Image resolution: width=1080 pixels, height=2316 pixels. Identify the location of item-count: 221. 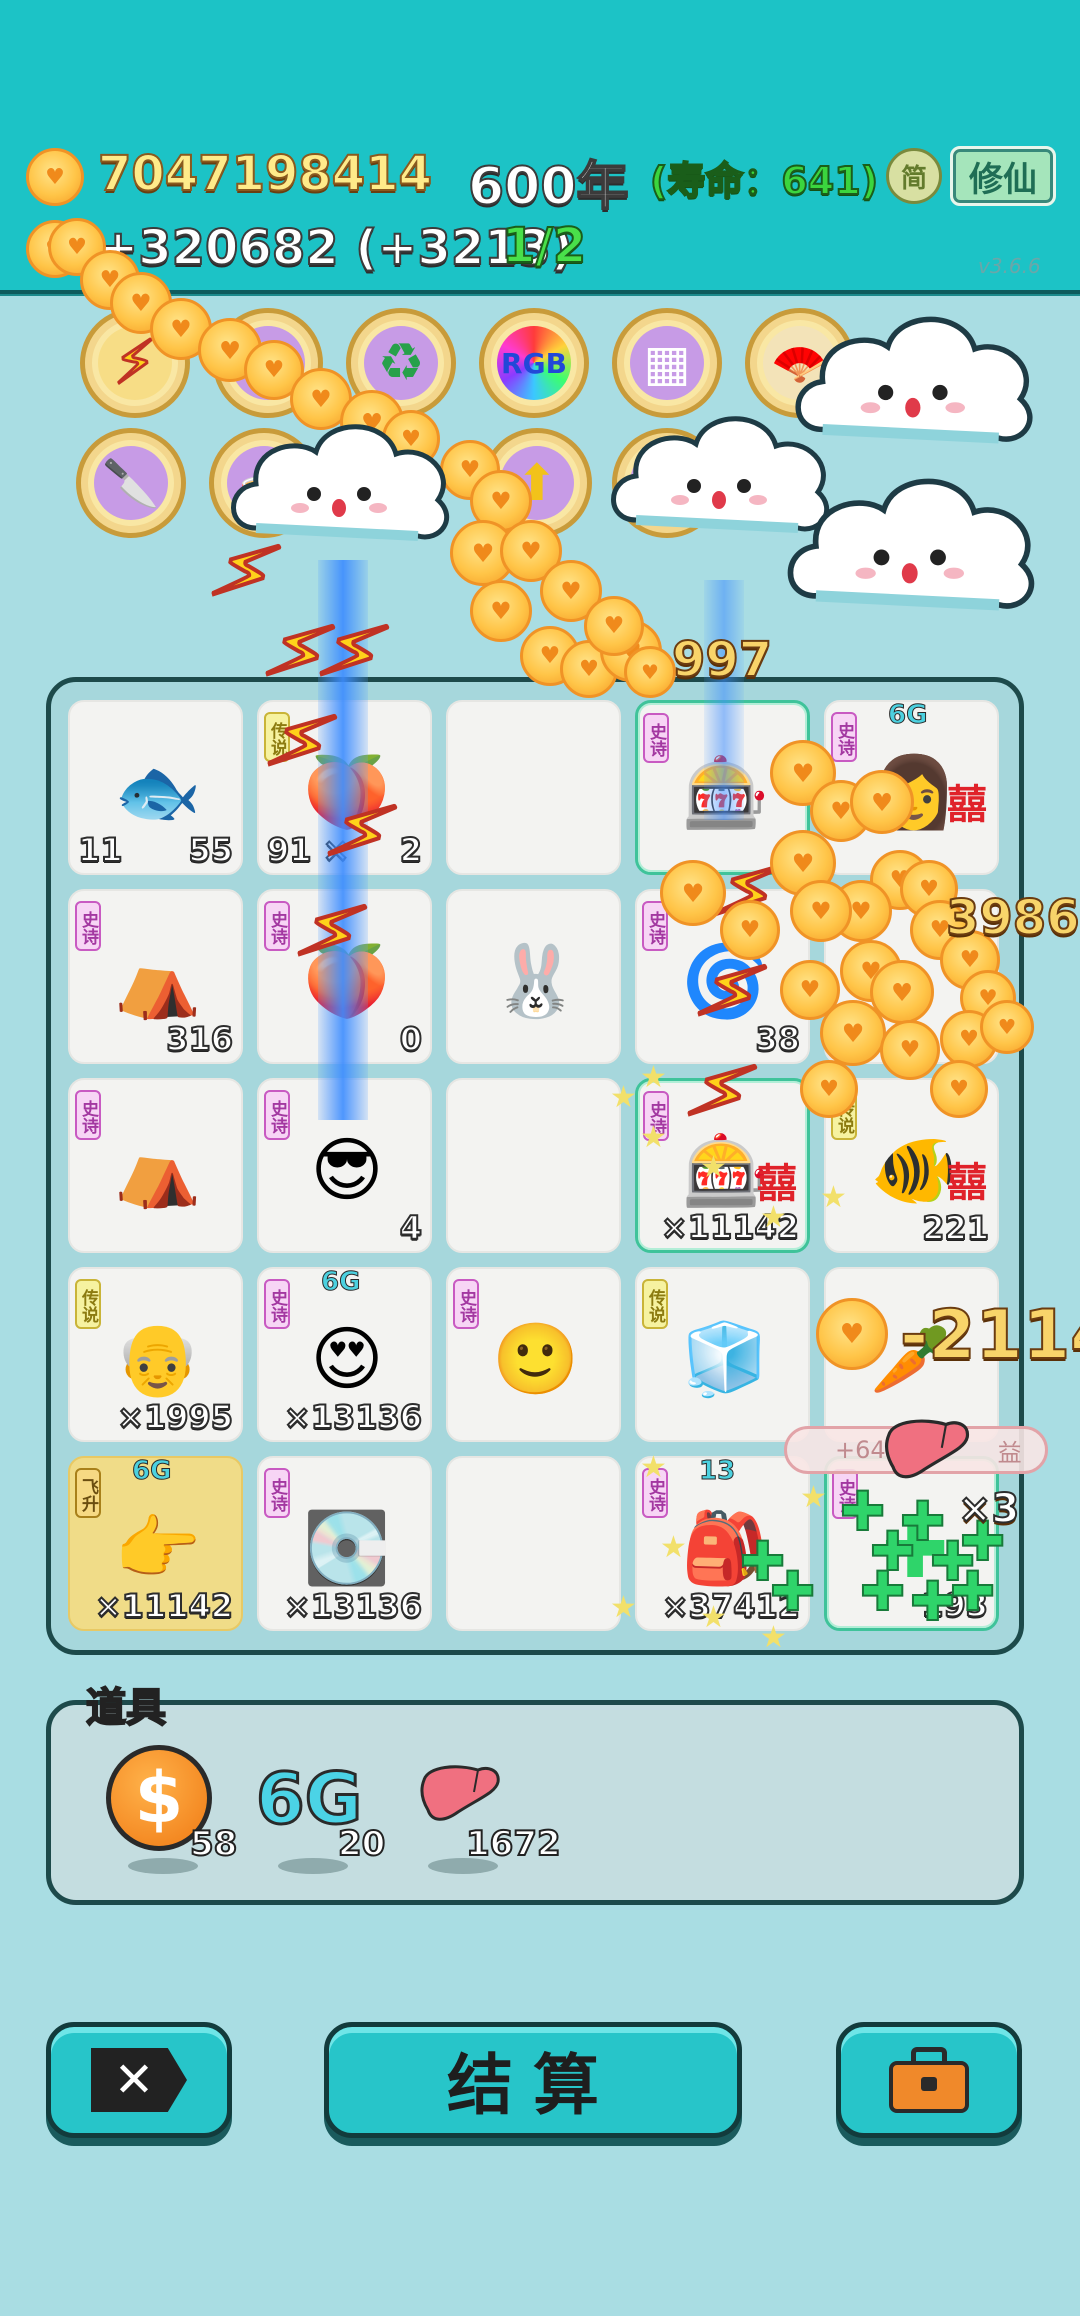
(955, 1228).